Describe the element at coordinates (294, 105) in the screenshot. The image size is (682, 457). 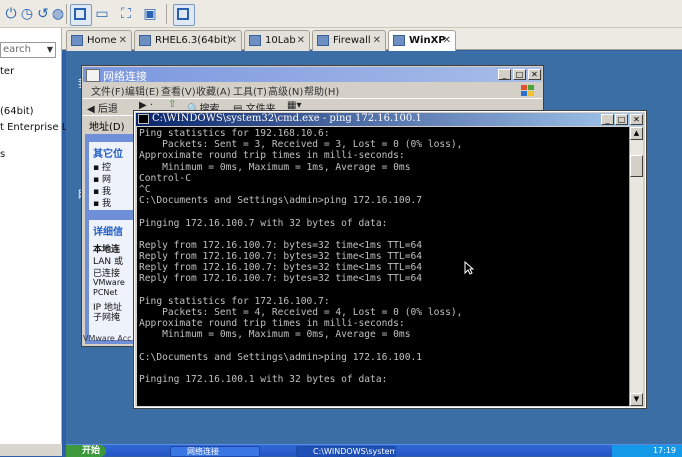
I see `views-button: ▦▾` at that location.